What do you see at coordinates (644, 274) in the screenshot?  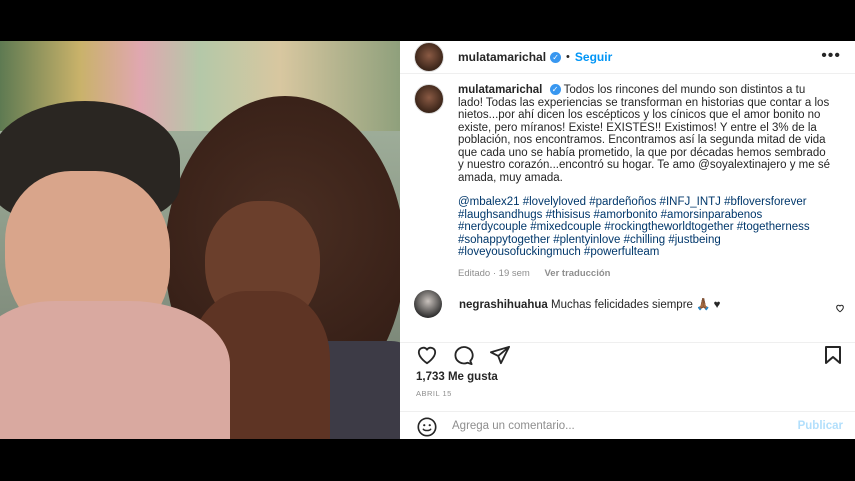 I see `caption-meta: Editado · 19 sem Ver traducción` at bounding box center [644, 274].